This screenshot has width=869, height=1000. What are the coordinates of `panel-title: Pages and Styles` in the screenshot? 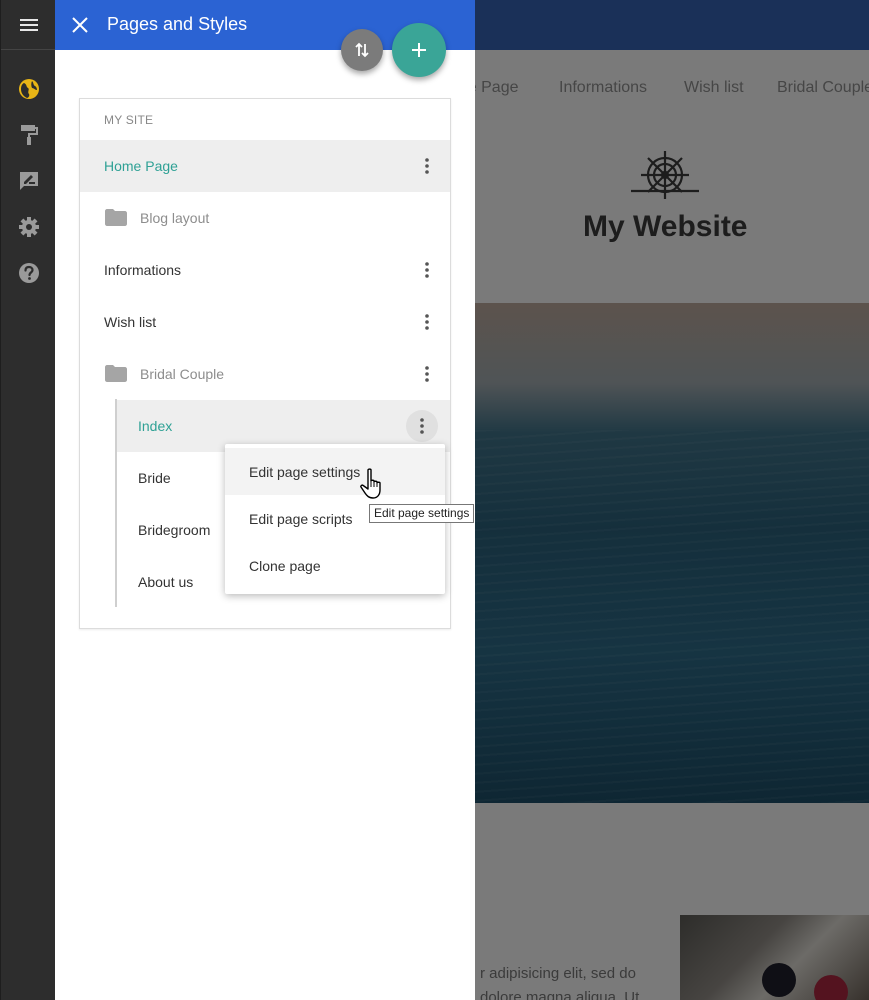 It's located at (177, 24).